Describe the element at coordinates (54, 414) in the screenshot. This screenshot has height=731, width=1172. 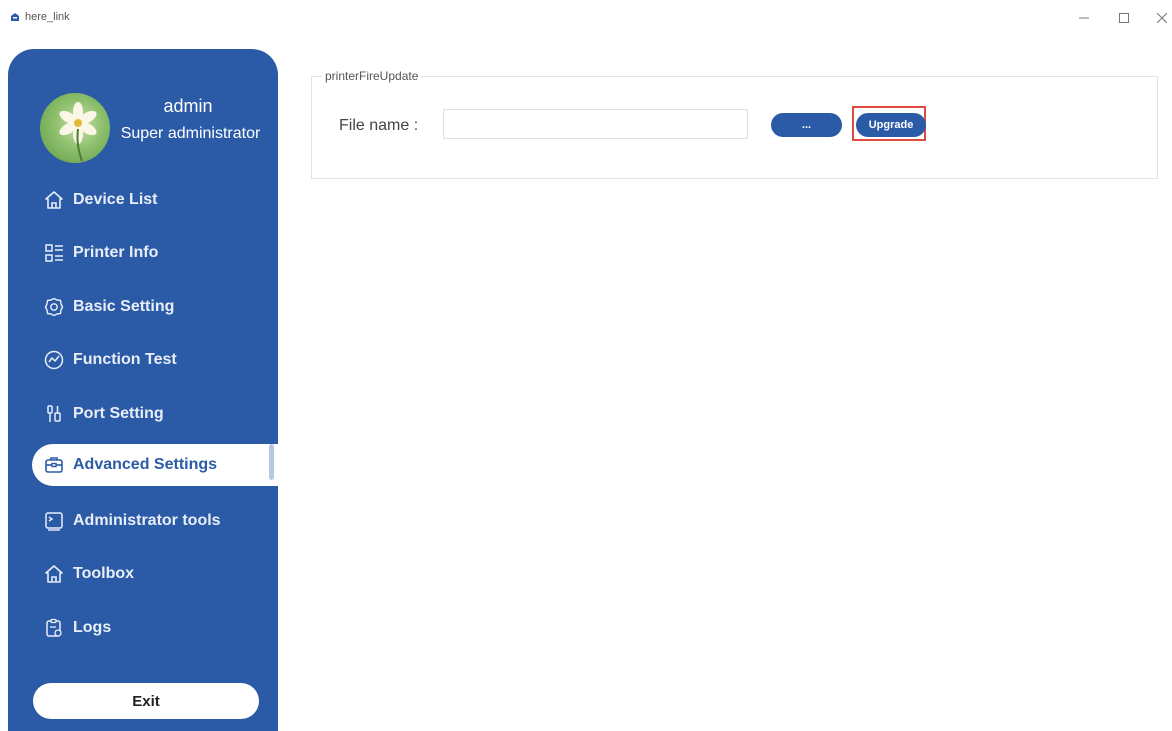
I see `plug-icon` at that location.